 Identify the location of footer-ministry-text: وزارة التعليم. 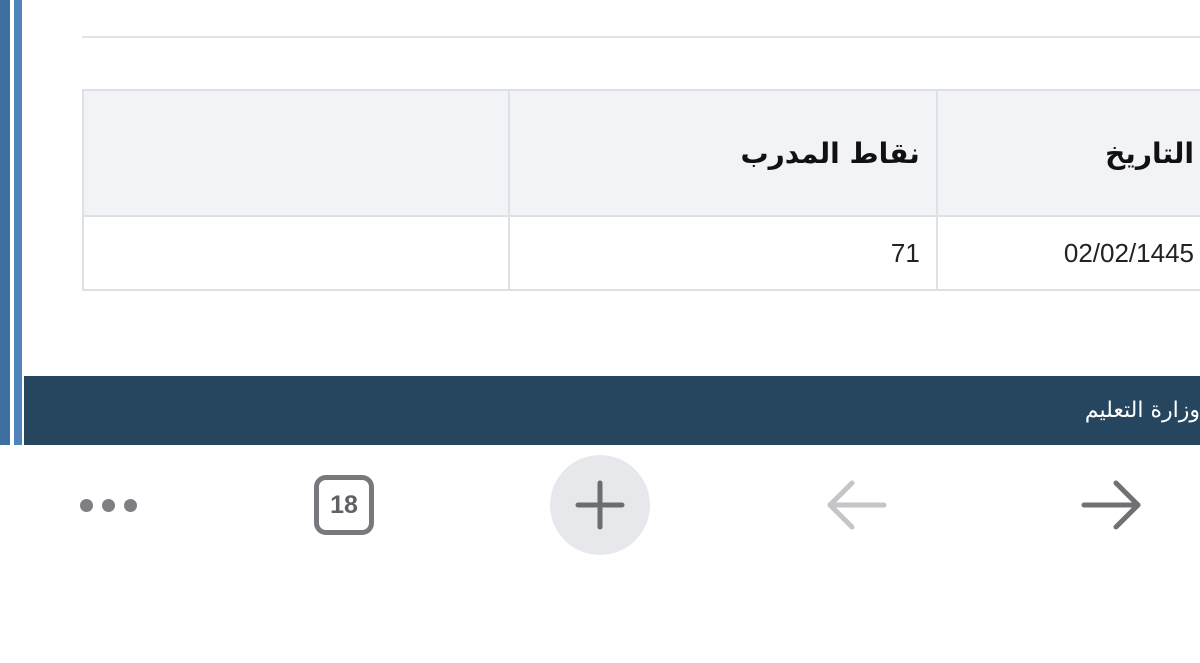
(1142, 410).